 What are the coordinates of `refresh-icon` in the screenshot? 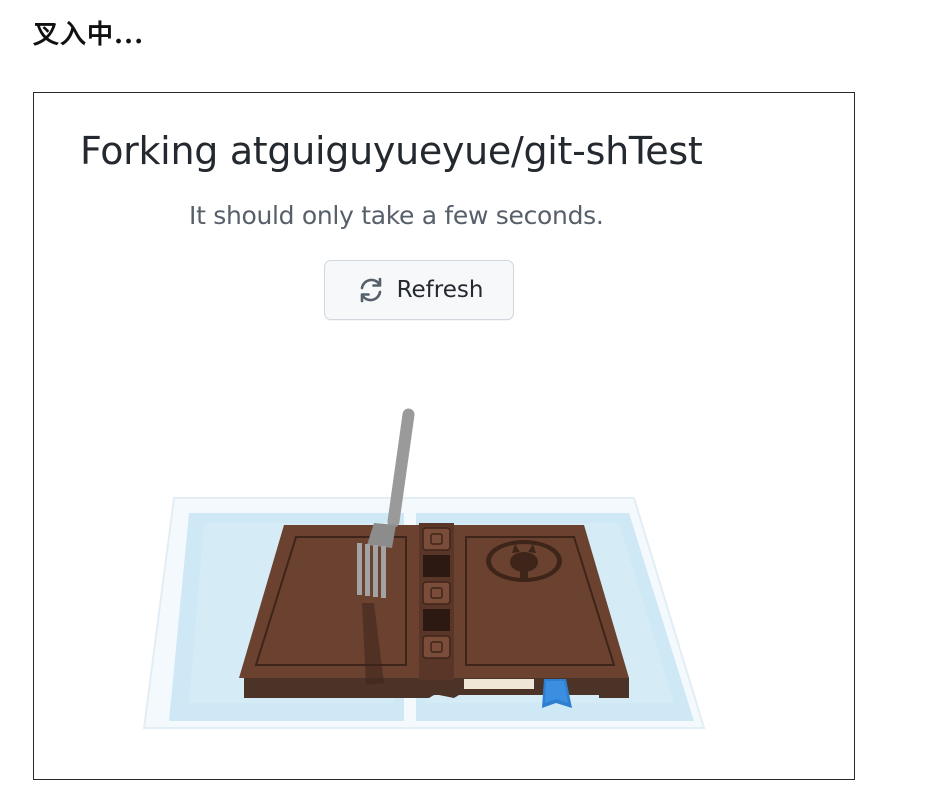 It's located at (371, 290).